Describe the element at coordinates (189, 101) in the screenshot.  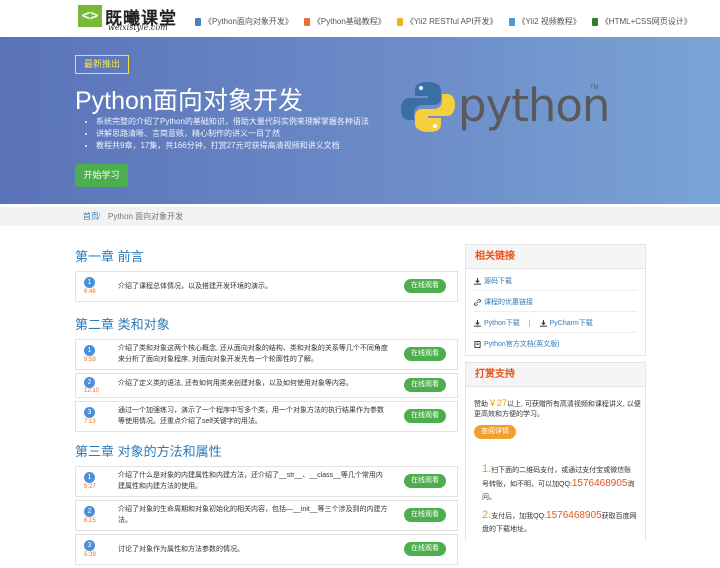
I see `banner-title: Python面向对象开发` at that location.